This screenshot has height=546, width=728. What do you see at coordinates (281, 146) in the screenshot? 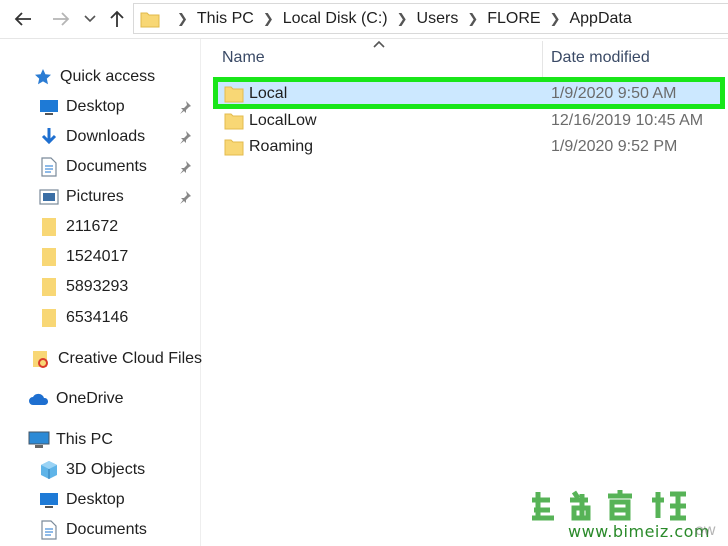
I see `file-name: Roaming` at bounding box center [281, 146].